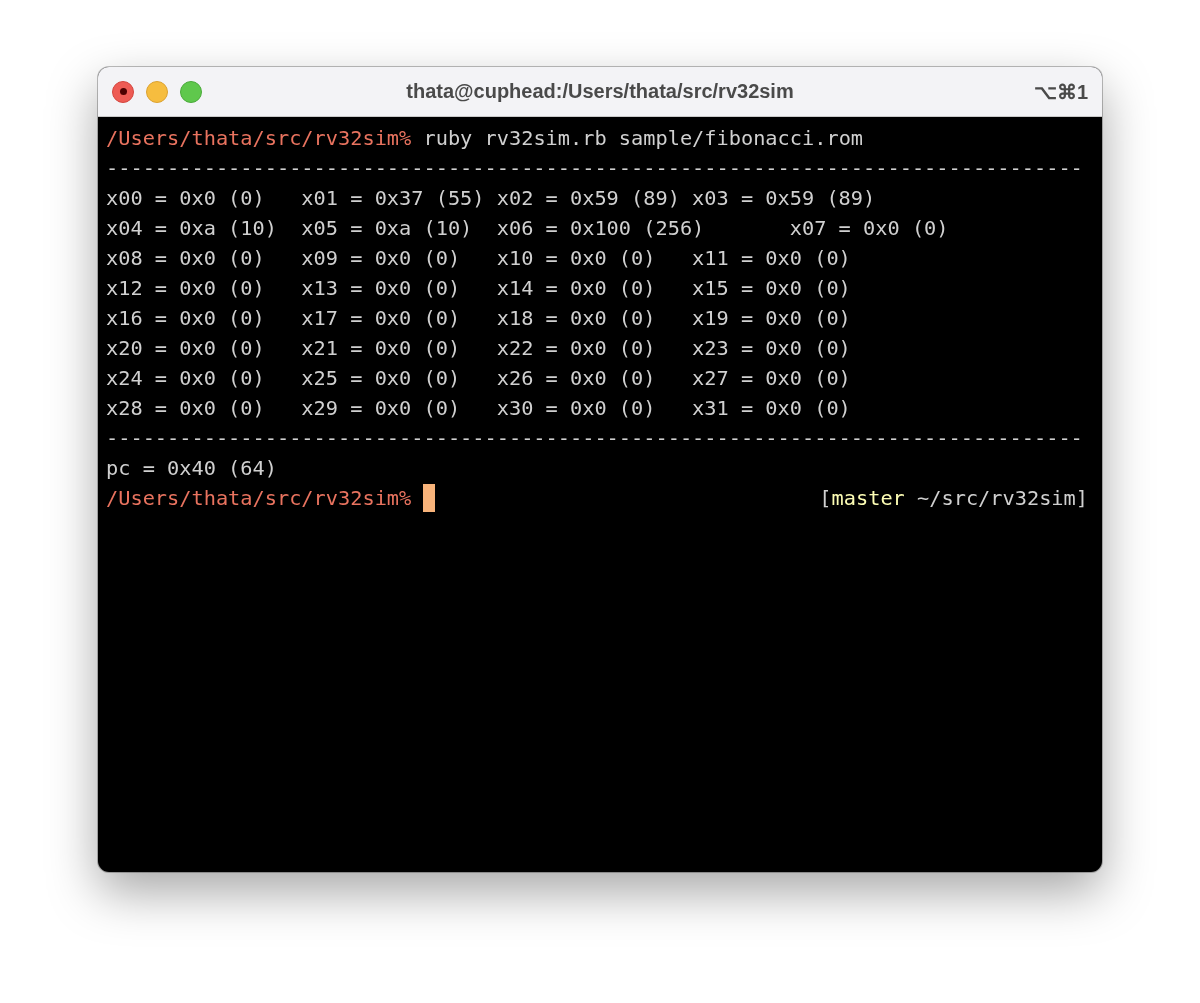 The height and width of the screenshot is (1003, 1200). I want to click on output-line: x20 = 0x0 (0) x21 = 0x0 (0) x22 = 0x0 (0) x23 = 0x0 (0), so click(478, 348).